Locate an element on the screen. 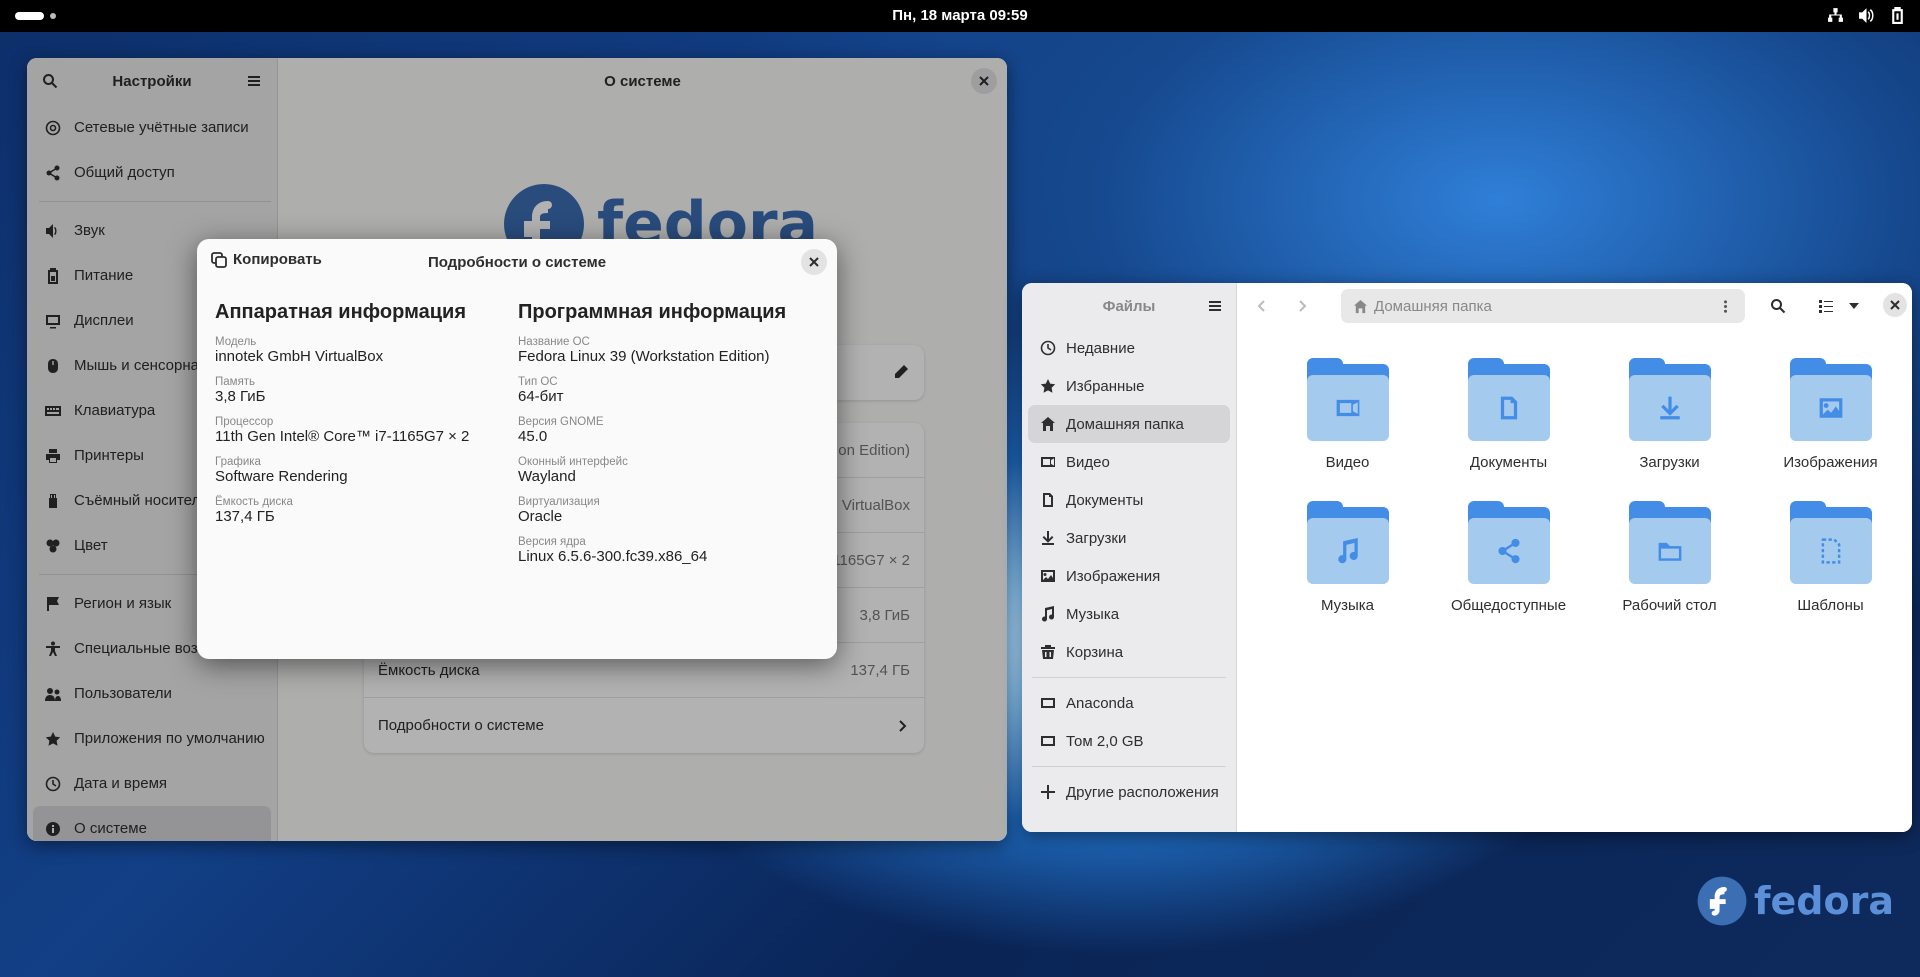  place-item-drive: Том 2,0 GB is located at coordinates (1129, 741).